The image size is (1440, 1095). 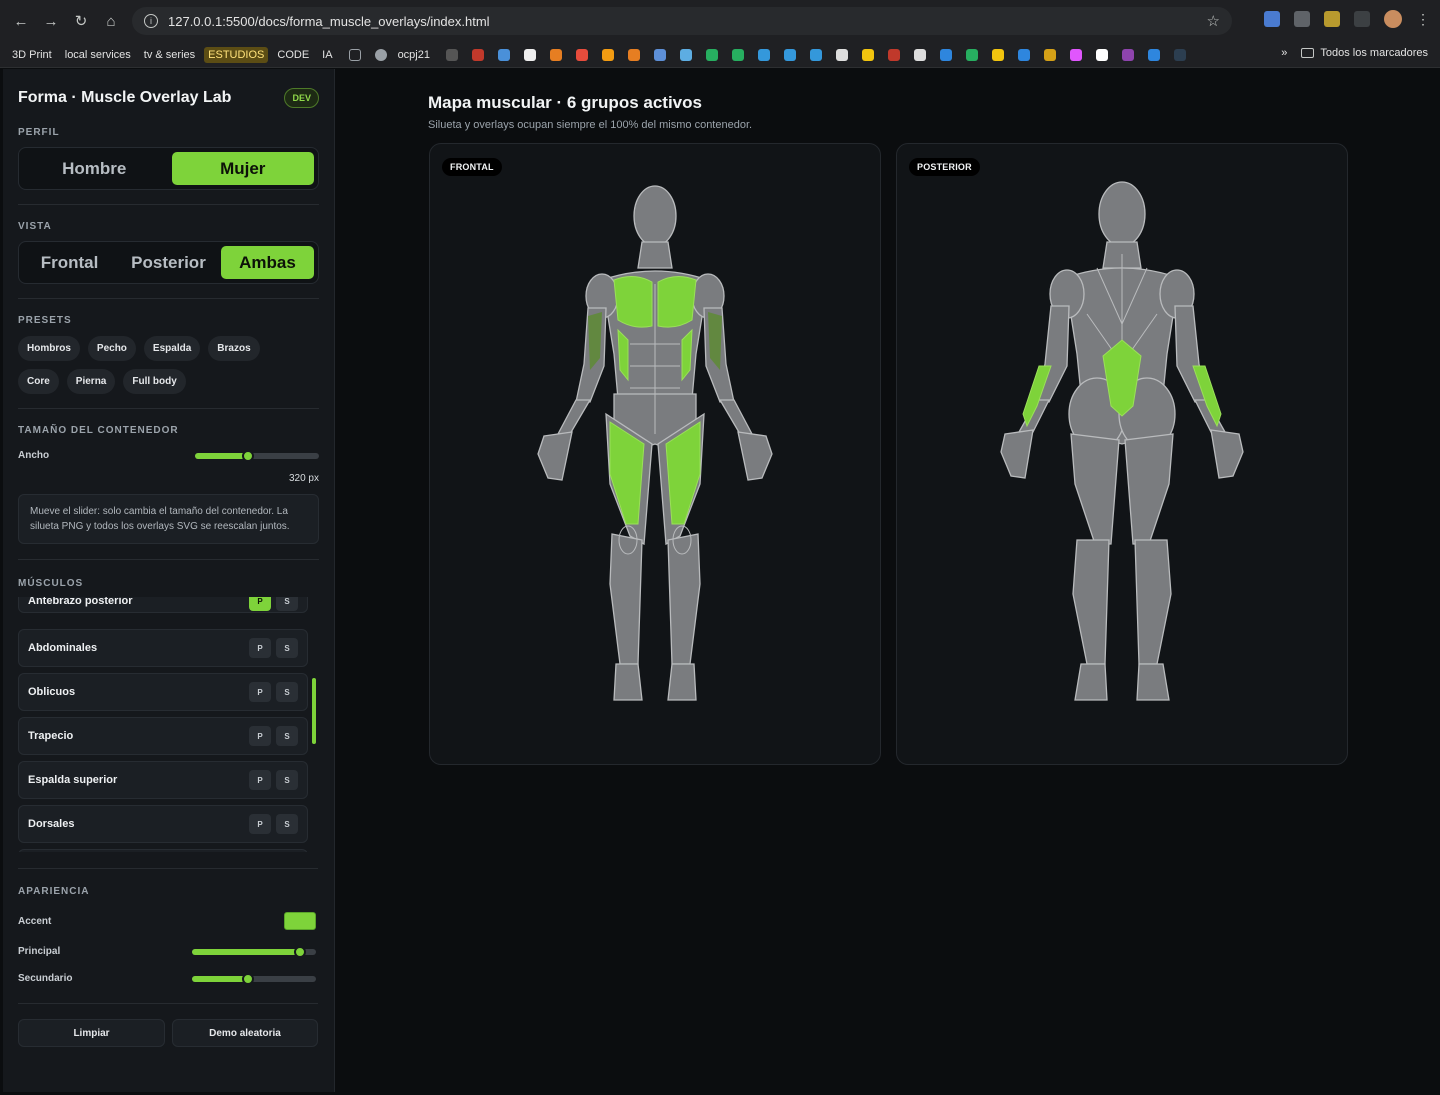 I want to click on preset-full-body: Full body, so click(x=154, y=381).